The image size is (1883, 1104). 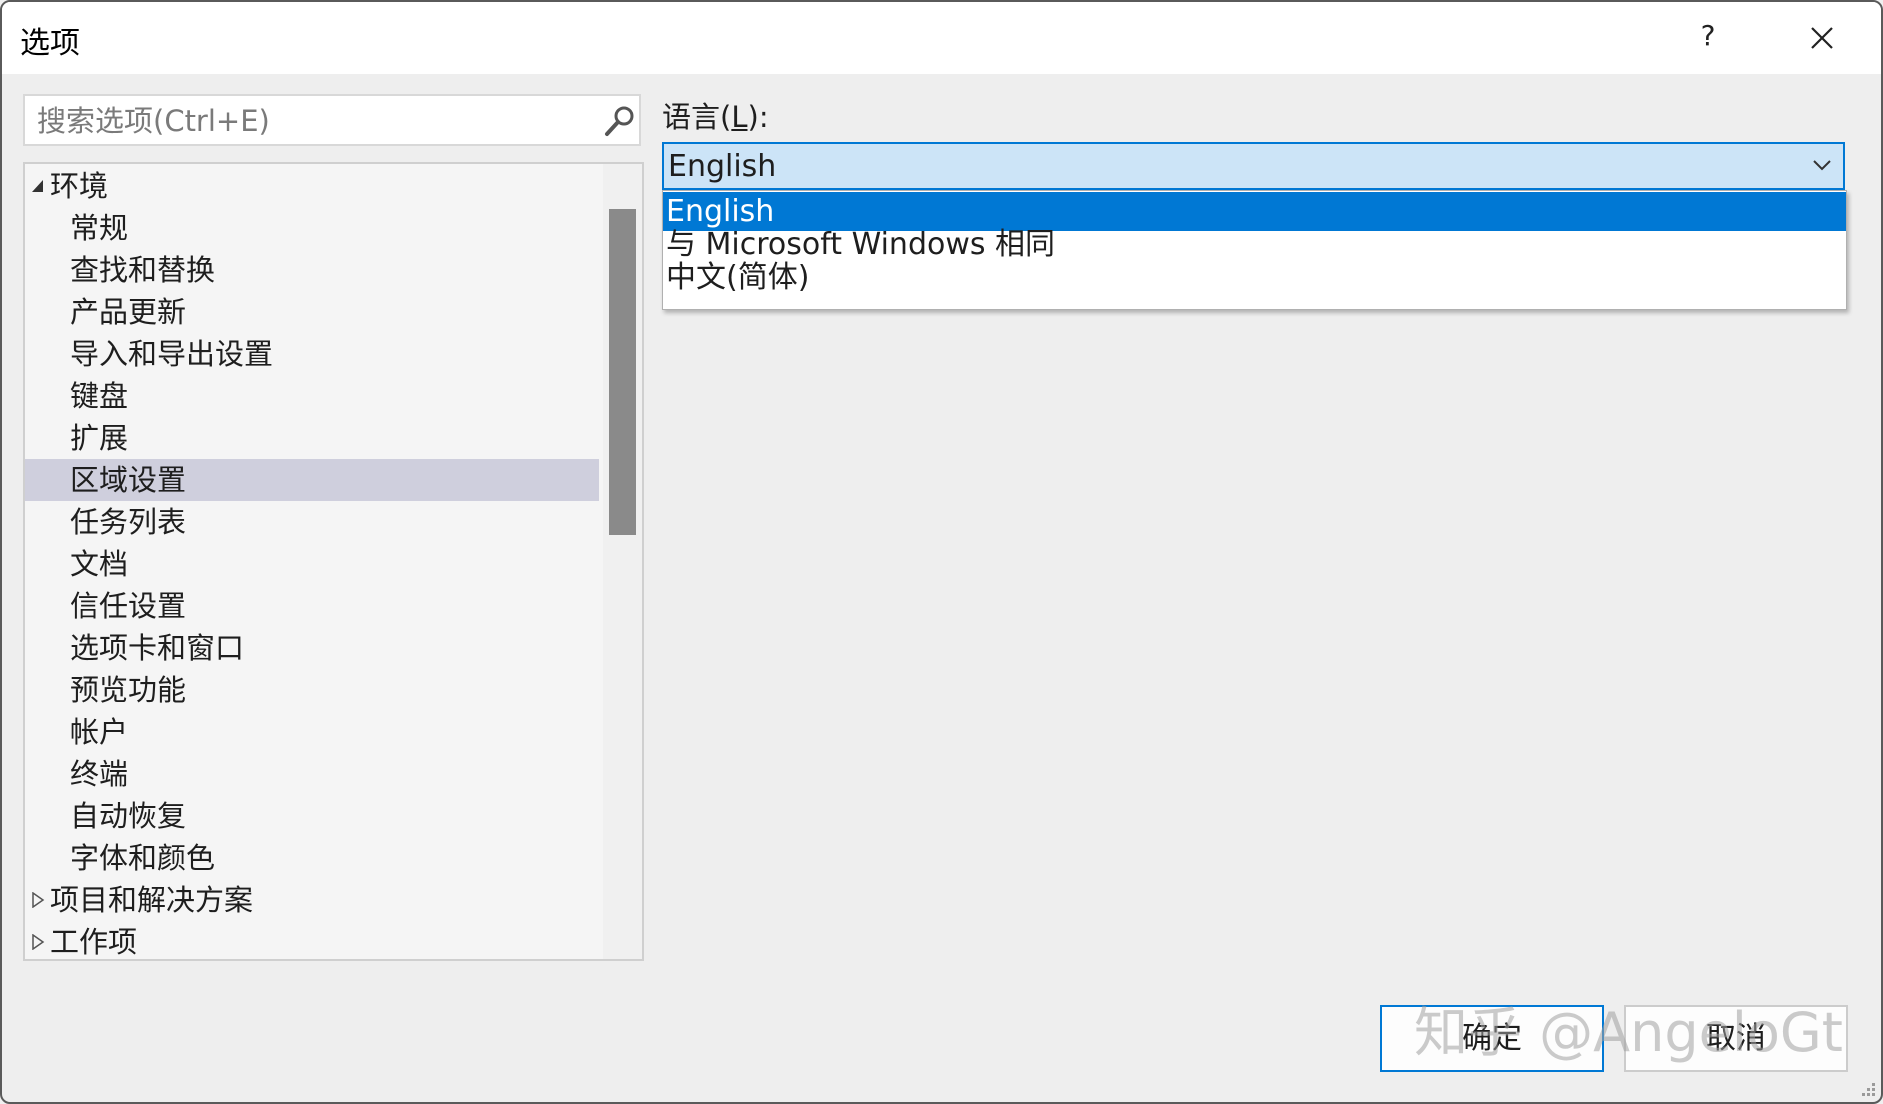 What do you see at coordinates (1736, 1038) in the screenshot?
I see `cancel-button: 取消` at bounding box center [1736, 1038].